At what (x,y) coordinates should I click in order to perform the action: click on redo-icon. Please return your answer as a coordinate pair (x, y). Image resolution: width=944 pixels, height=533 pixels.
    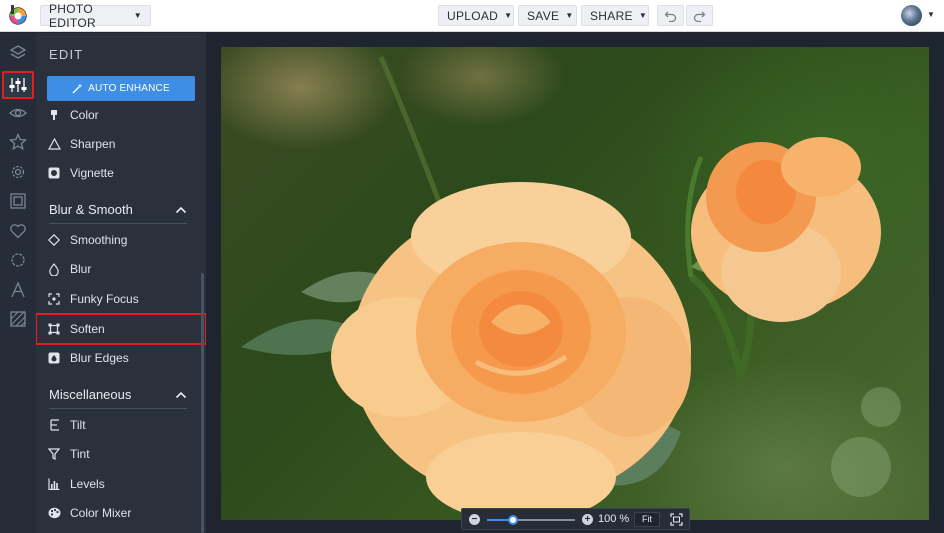
    Looking at the image, I should click on (699, 16).